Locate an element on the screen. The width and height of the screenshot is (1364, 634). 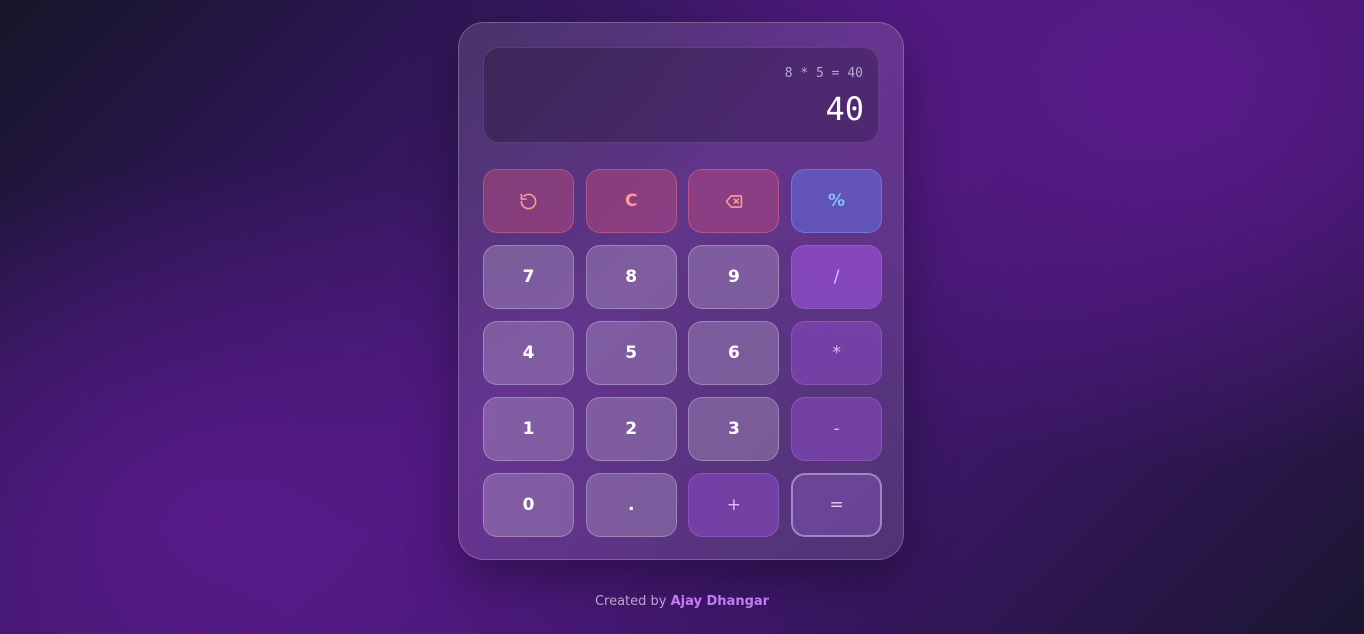
digit-0-button: 0 is located at coordinates (528, 505).